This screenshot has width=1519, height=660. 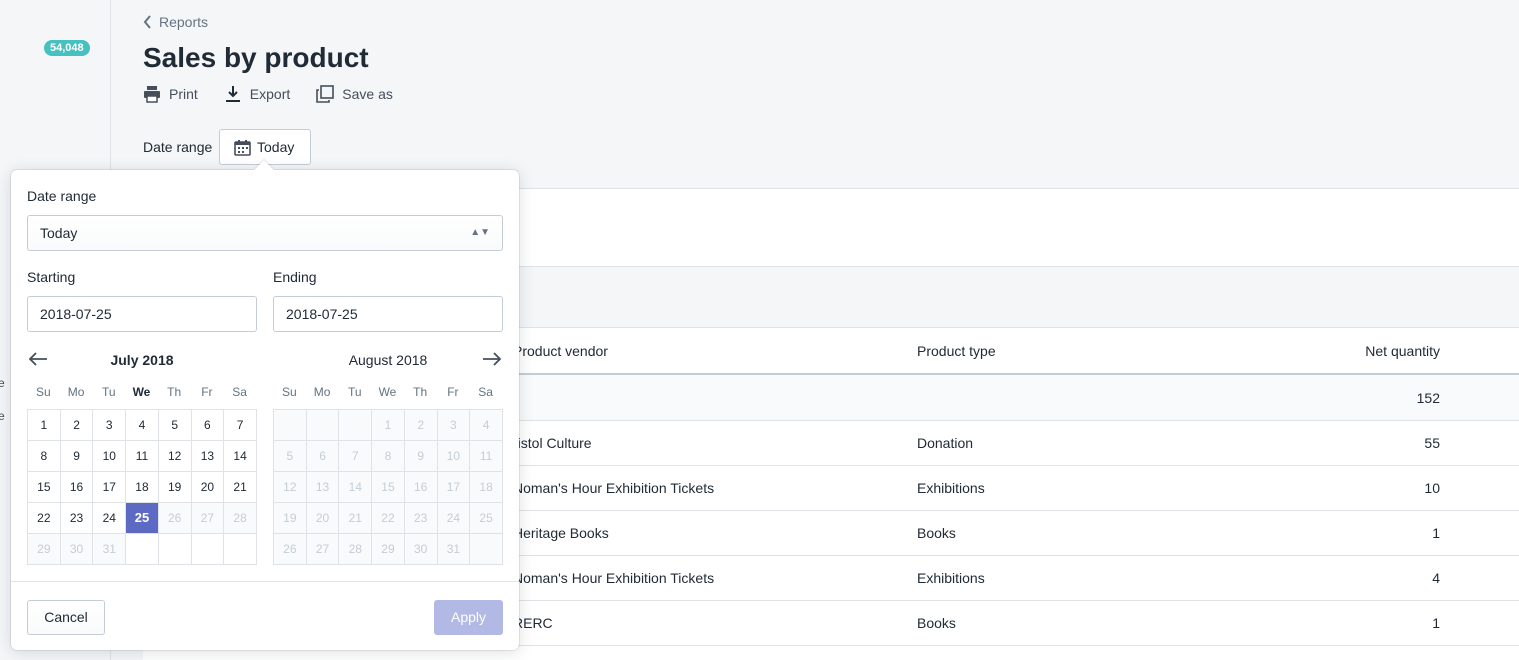 What do you see at coordinates (257, 94) in the screenshot?
I see `export-button: Export` at bounding box center [257, 94].